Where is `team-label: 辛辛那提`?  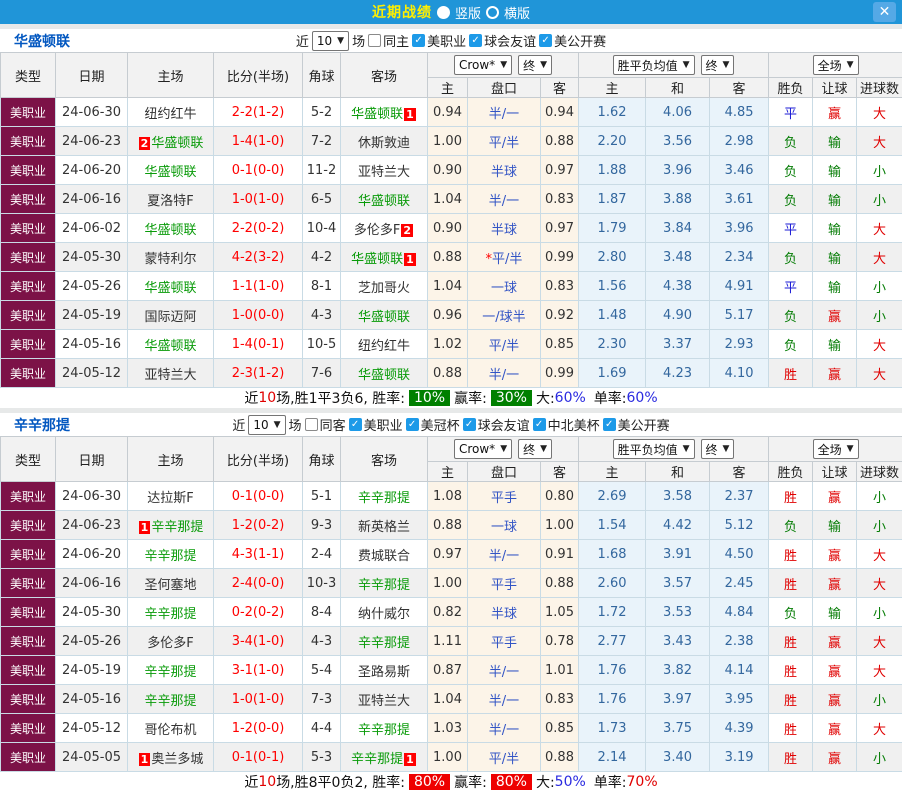 team-label: 辛辛那提 is located at coordinates (170, 672).